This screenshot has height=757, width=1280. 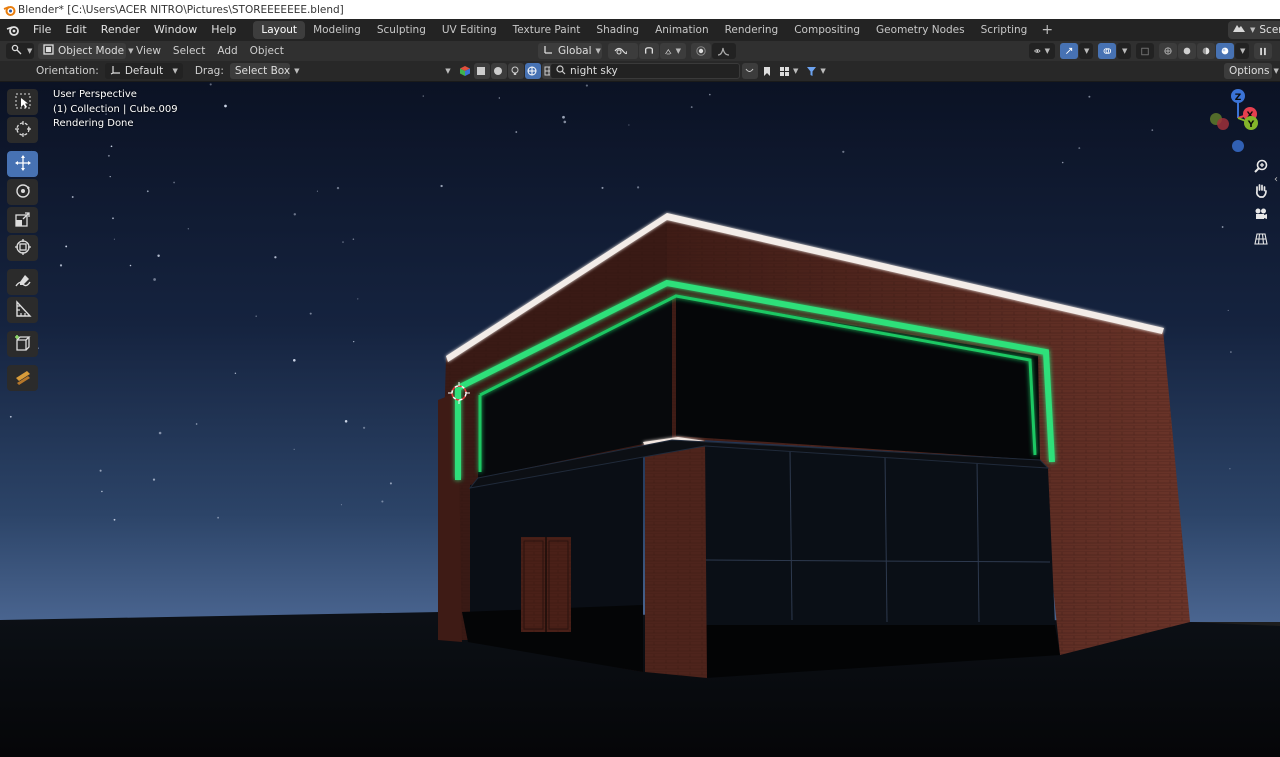 What do you see at coordinates (22, 344) in the screenshot?
I see `add-cube-tool` at bounding box center [22, 344].